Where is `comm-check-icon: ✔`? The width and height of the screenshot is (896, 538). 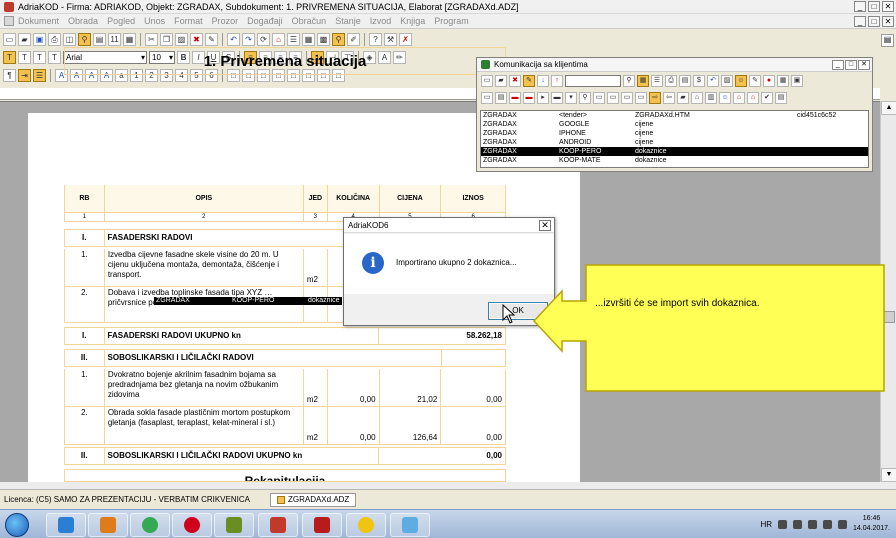 comm-check-icon: ✔ is located at coordinates (767, 97).